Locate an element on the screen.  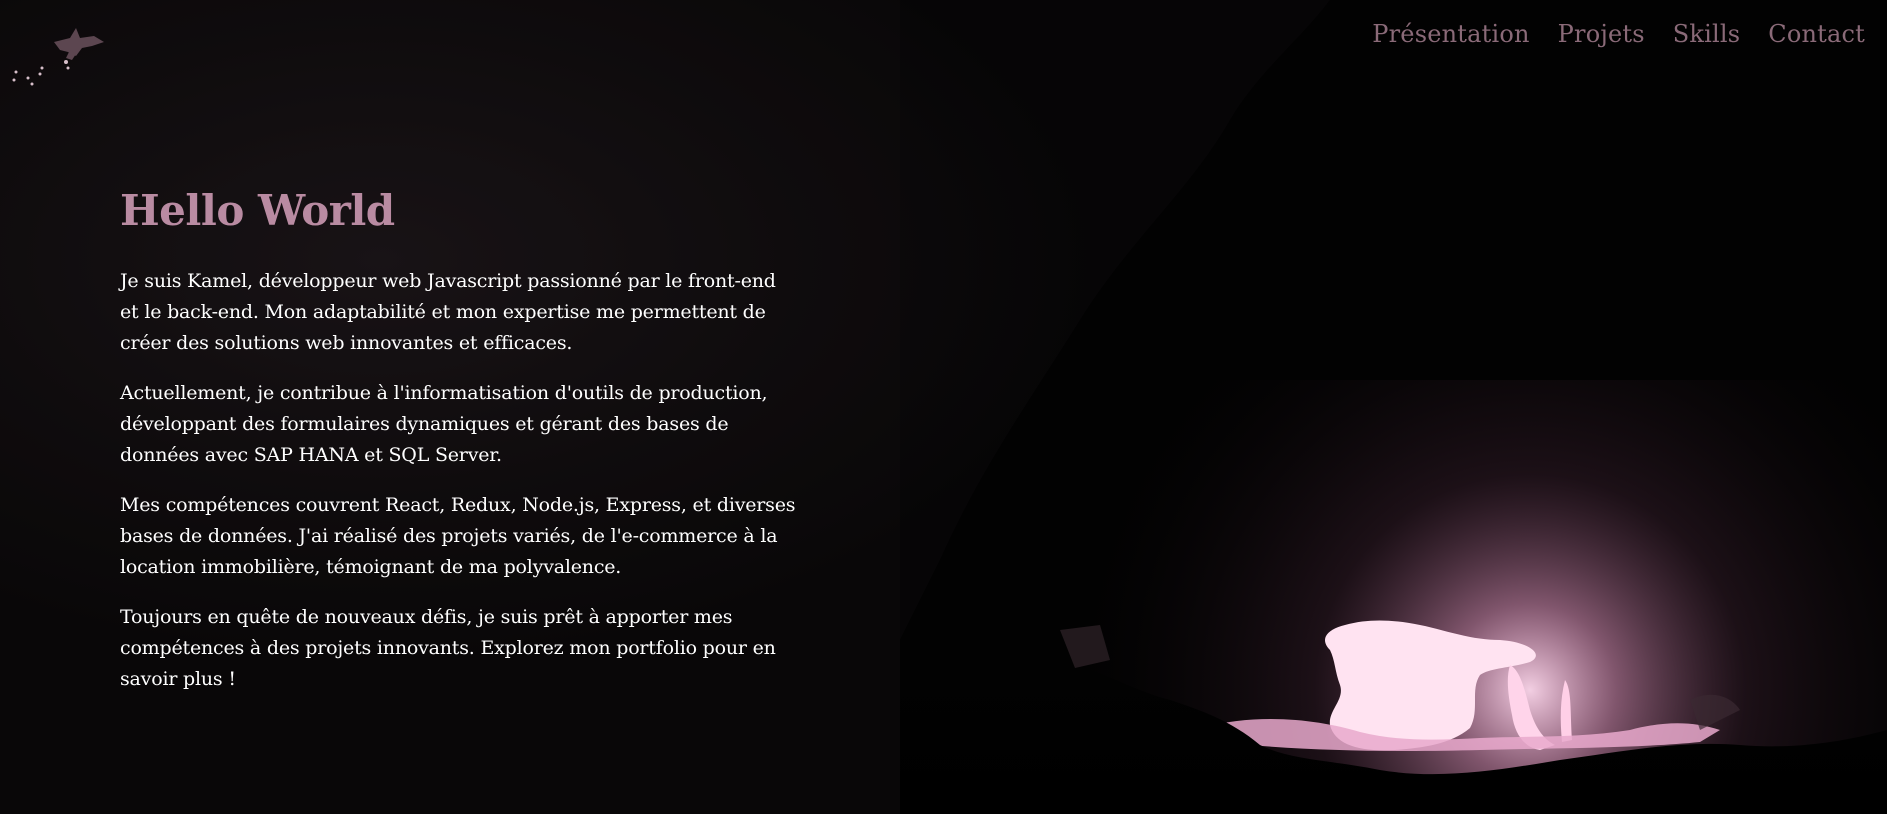
logo-witch-icon is located at coordinates (60, 60).